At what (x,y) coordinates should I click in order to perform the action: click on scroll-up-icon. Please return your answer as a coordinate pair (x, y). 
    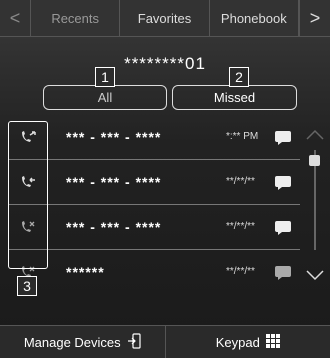
    Looking at the image, I should click on (315, 137).